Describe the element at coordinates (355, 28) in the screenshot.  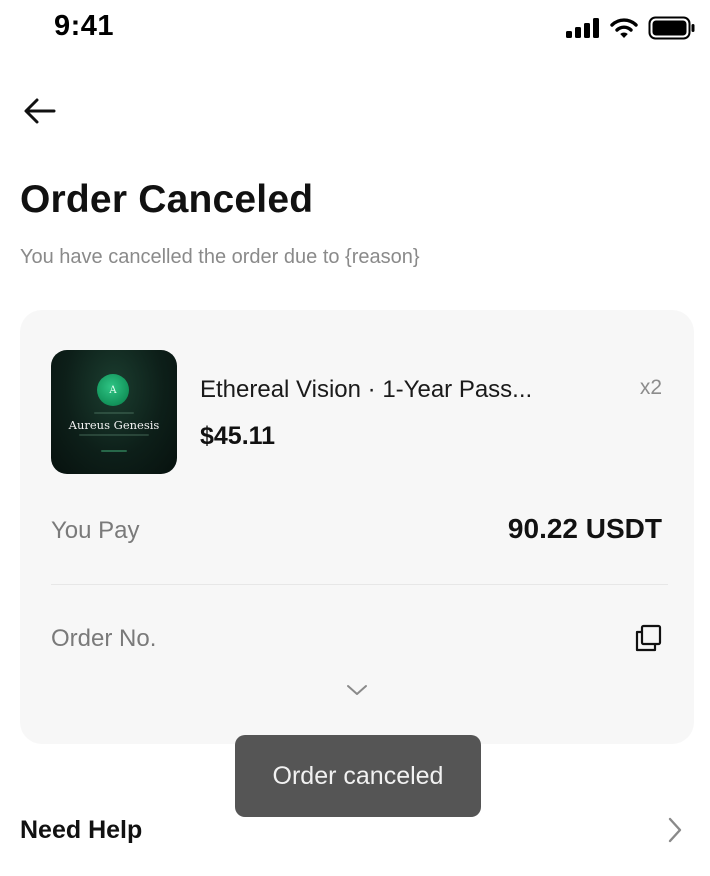
I see `status-bar: 9:41` at that location.